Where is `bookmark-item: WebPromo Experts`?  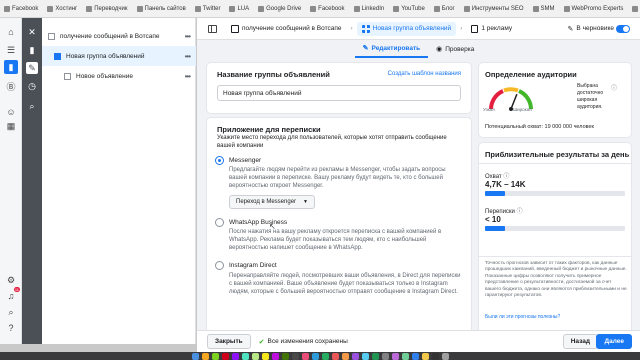
bookmark-item: WebPromo Experts is located at coordinates (593, 8).